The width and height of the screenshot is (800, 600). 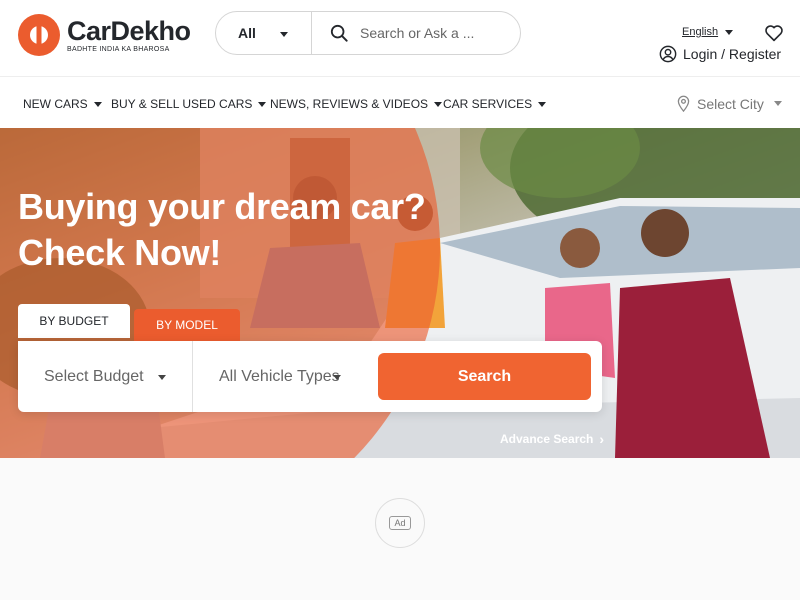 I want to click on nav-label: NEWS, REVIEWS & VIDEOS, so click(x=349, y=104).